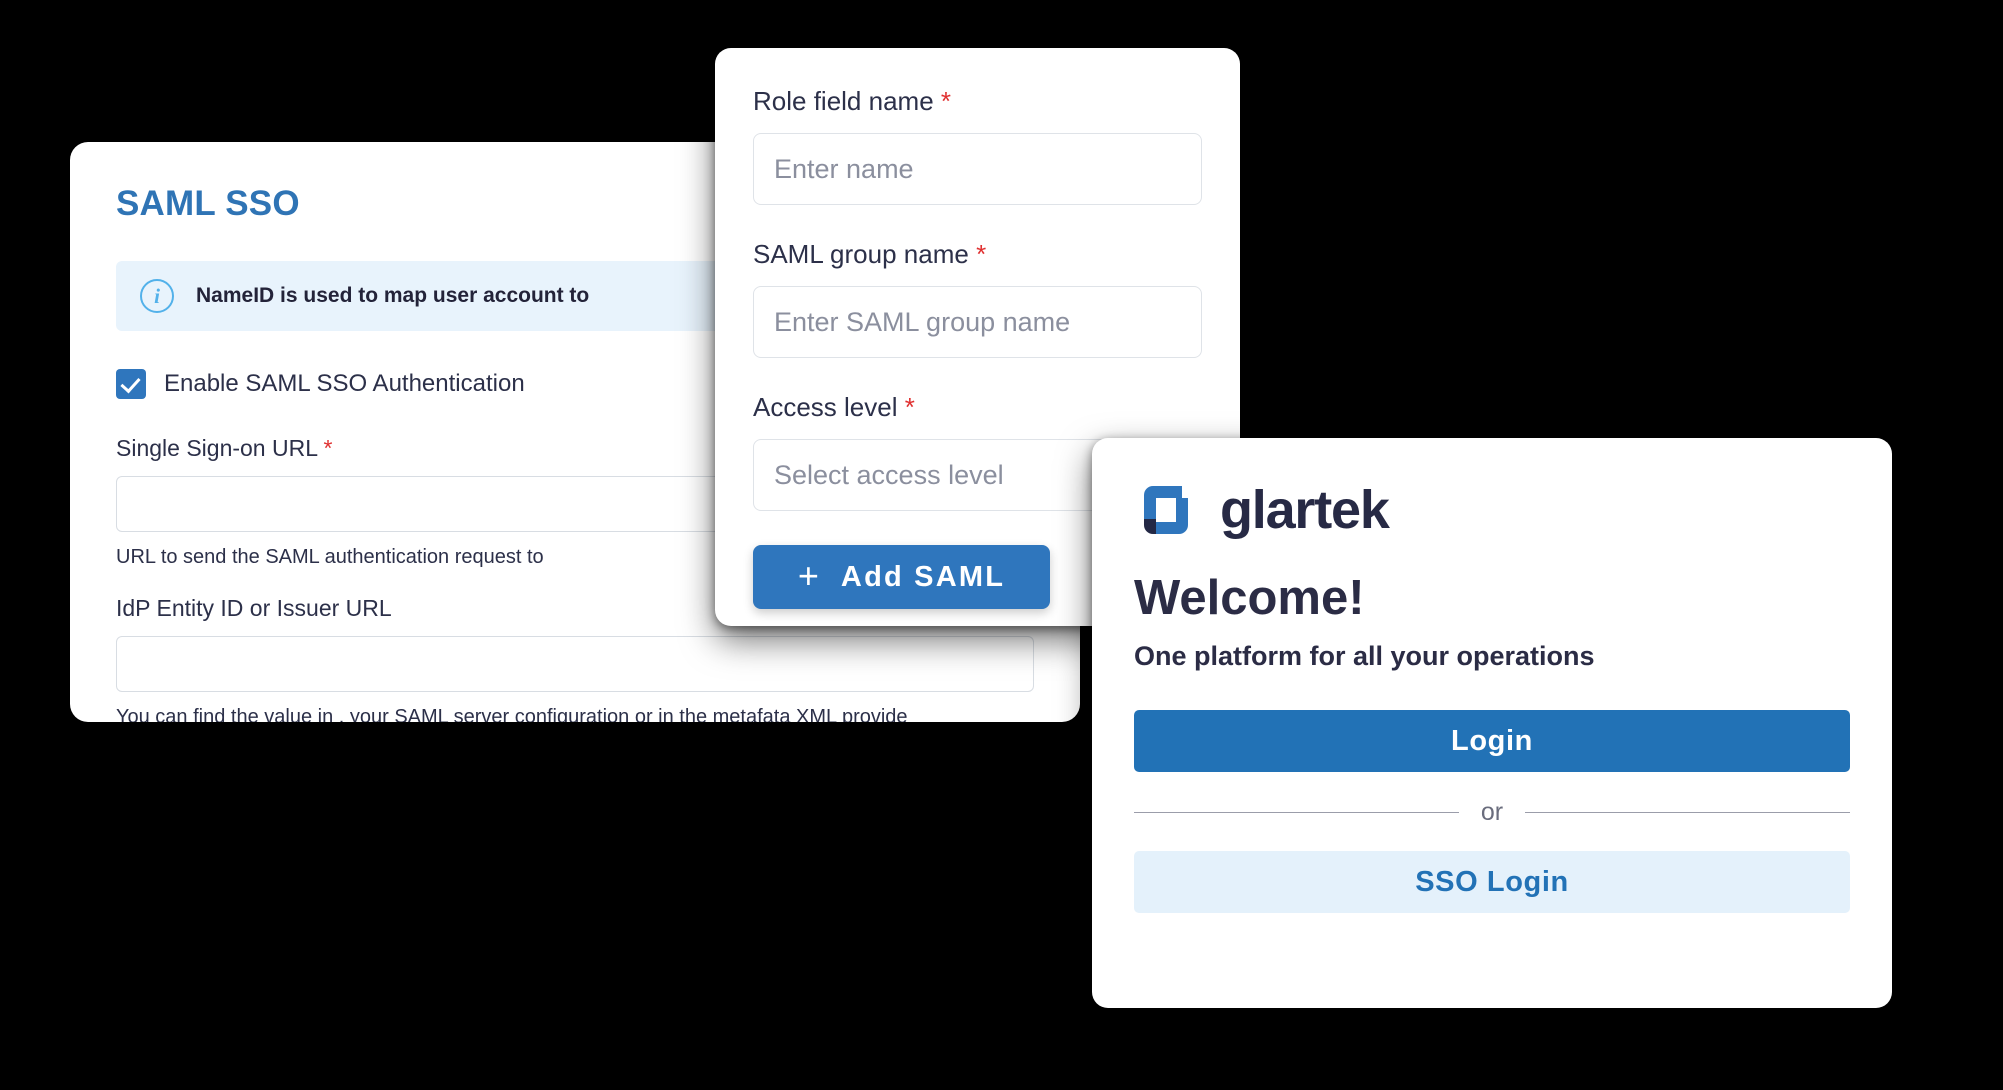 The image size is (2003, 1090). What do you see at coordinates (575, 664) in the screenshot?
I see `idp-entity-id-input` at bounding box center [575, 664].